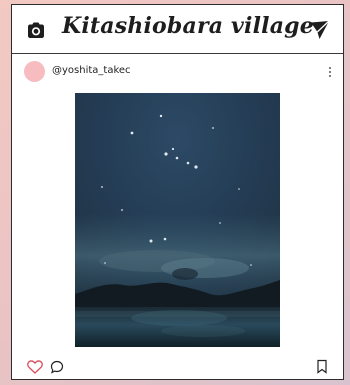 This screenshot has width=350, height=385. I want to click on heart-icon, so click(35, 367).